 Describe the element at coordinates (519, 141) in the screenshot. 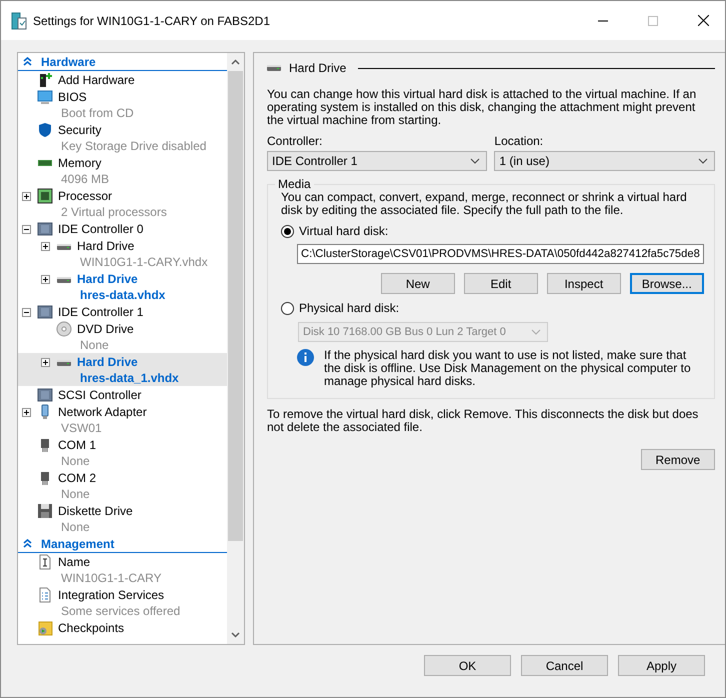

I see `field-label: Location:` at that location.